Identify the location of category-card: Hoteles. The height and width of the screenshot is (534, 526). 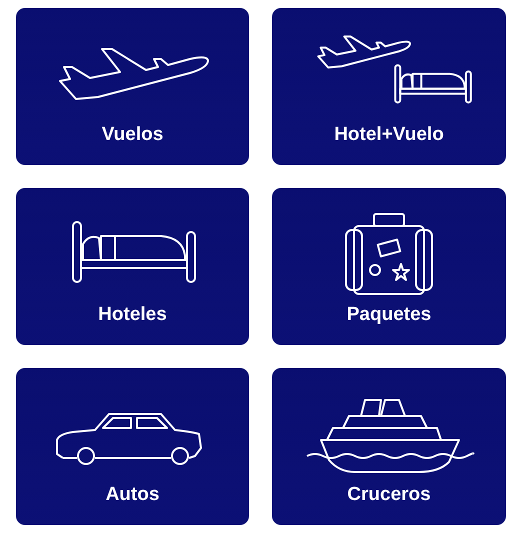
(132, 266).